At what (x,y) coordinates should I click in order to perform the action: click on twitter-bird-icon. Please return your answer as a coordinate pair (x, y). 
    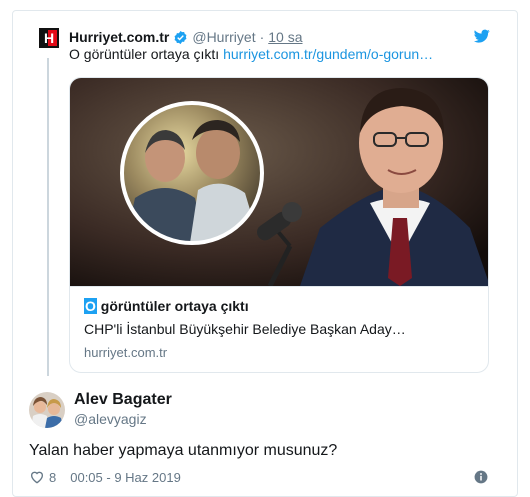
    Looking at the image, I should click on (482, 36).